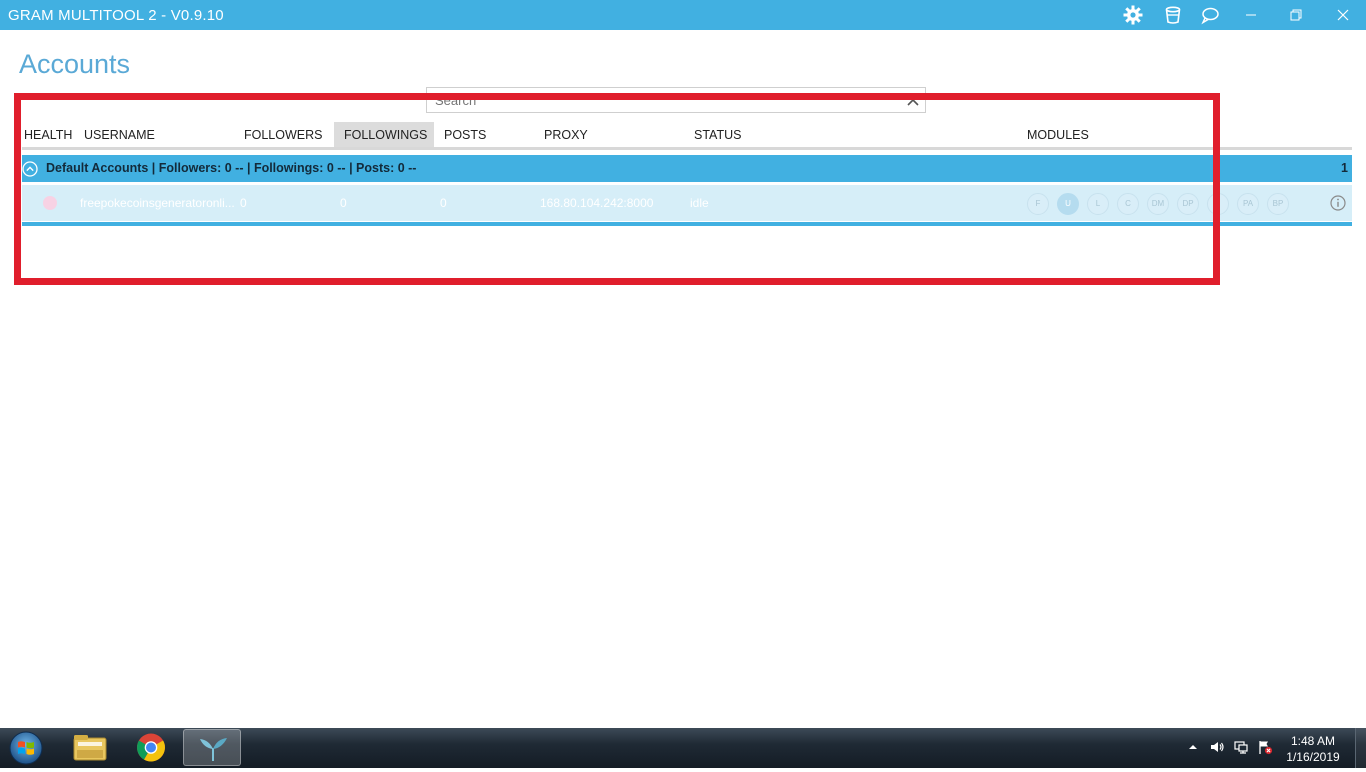 The height and width of the screenshot is (772, 1366). I want to click on column-header-posts: POSTS, so click(465, 135).